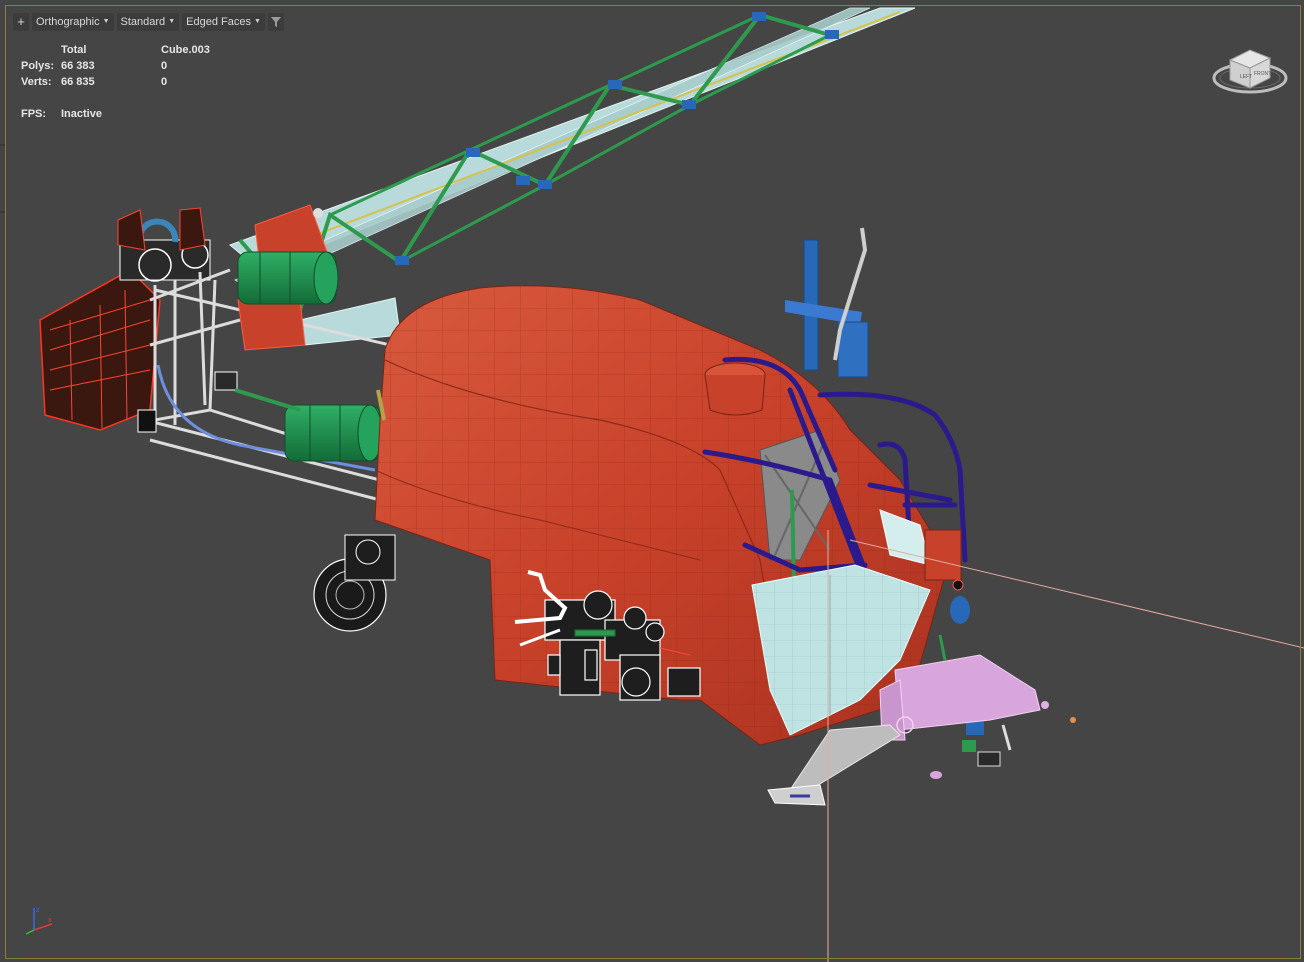 The image size is (1304, 962). Describe the element at coordinates (81, 114) in the screenshot. I see `fps-value: Inactive` at that location.